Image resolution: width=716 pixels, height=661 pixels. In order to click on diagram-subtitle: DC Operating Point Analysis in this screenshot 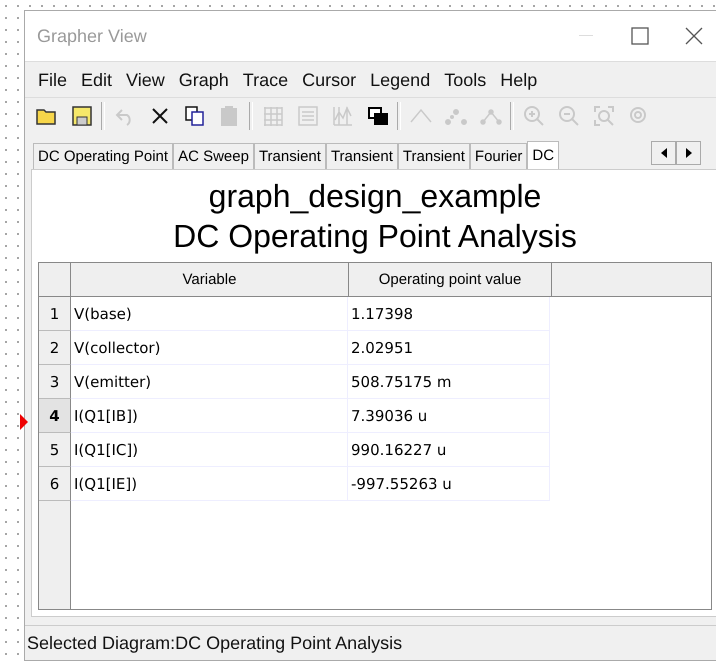, I will do `click(375, 236)`.